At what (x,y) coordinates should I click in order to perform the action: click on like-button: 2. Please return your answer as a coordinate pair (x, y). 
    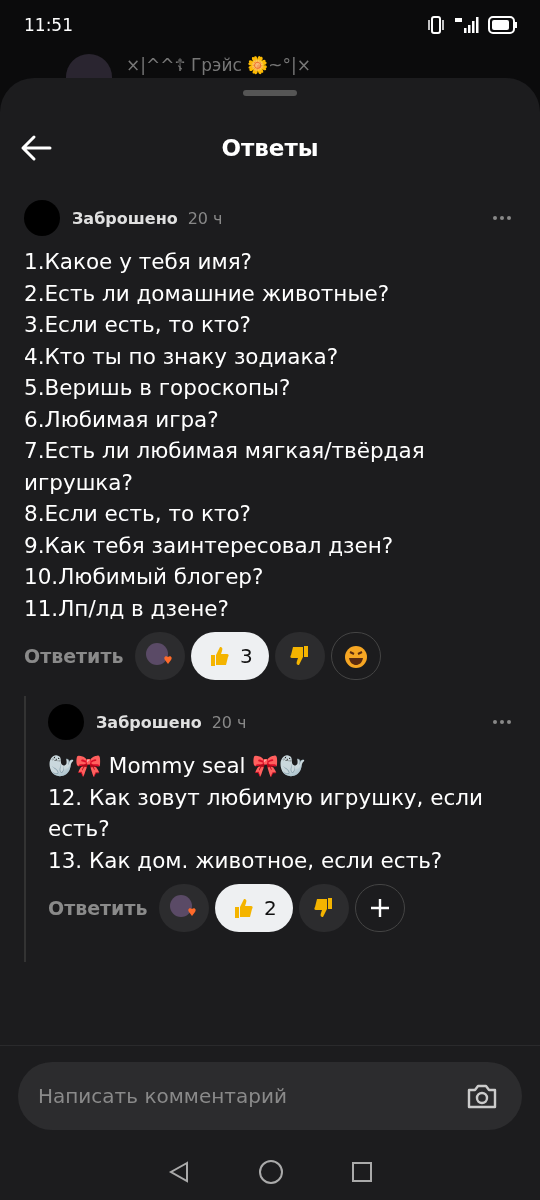
    Looking at the image, I should click on (254, 908).